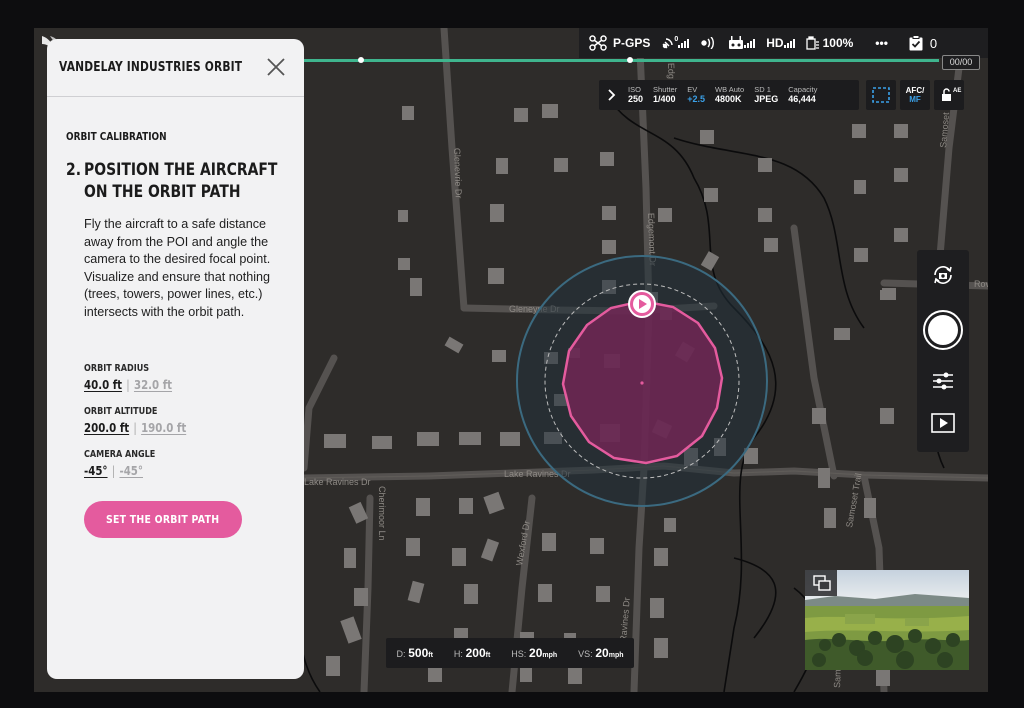 This screenshot has height=708, width=1024. Describe the element at coordinates (664, 99) in the screenshot. I see `camera-setting-value: 1/400` at that location.